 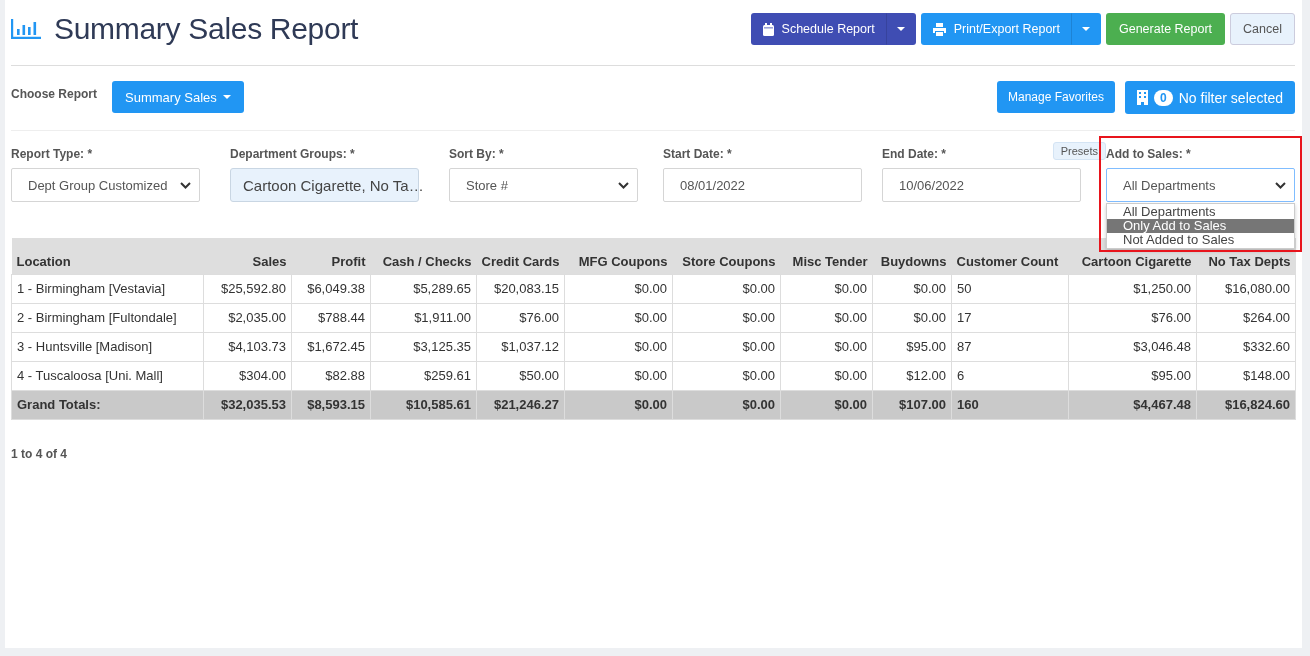 I want to click on column-header: Customer Count, so click(x=1010, y=256).